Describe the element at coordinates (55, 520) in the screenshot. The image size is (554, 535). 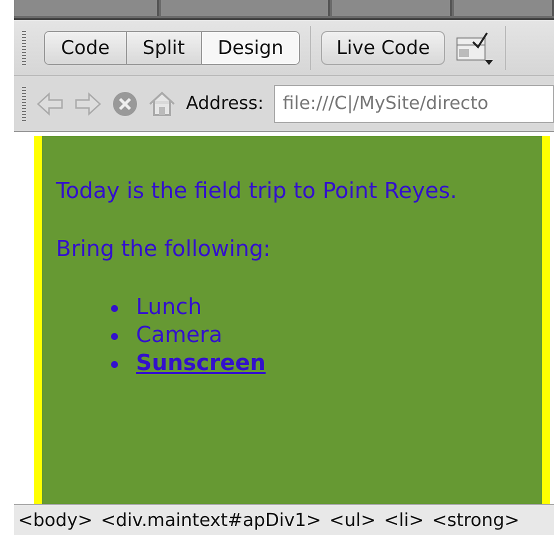
I see `tag-selector-item: <body>` at that location.